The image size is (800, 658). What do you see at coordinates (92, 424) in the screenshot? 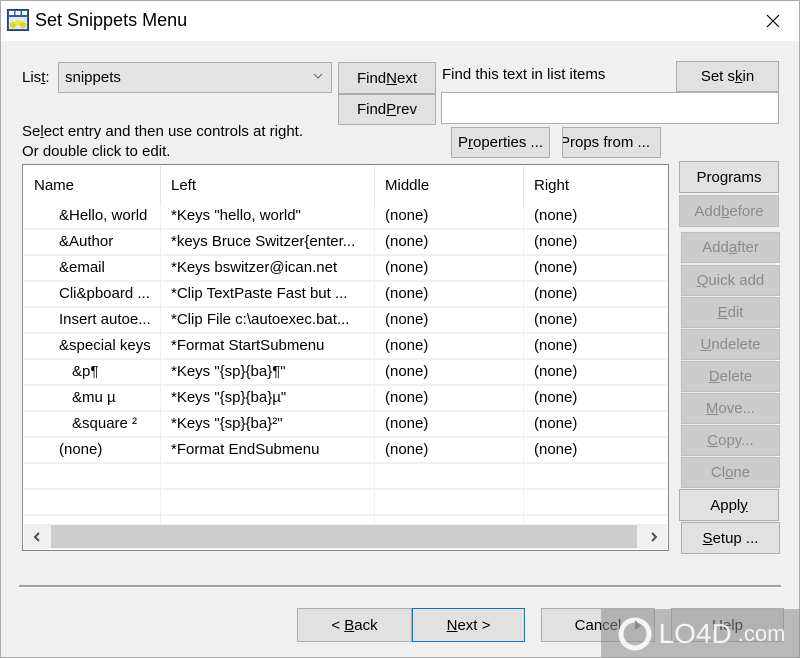
I see `cell-name: &square ²` at bounding box center [92, 424].